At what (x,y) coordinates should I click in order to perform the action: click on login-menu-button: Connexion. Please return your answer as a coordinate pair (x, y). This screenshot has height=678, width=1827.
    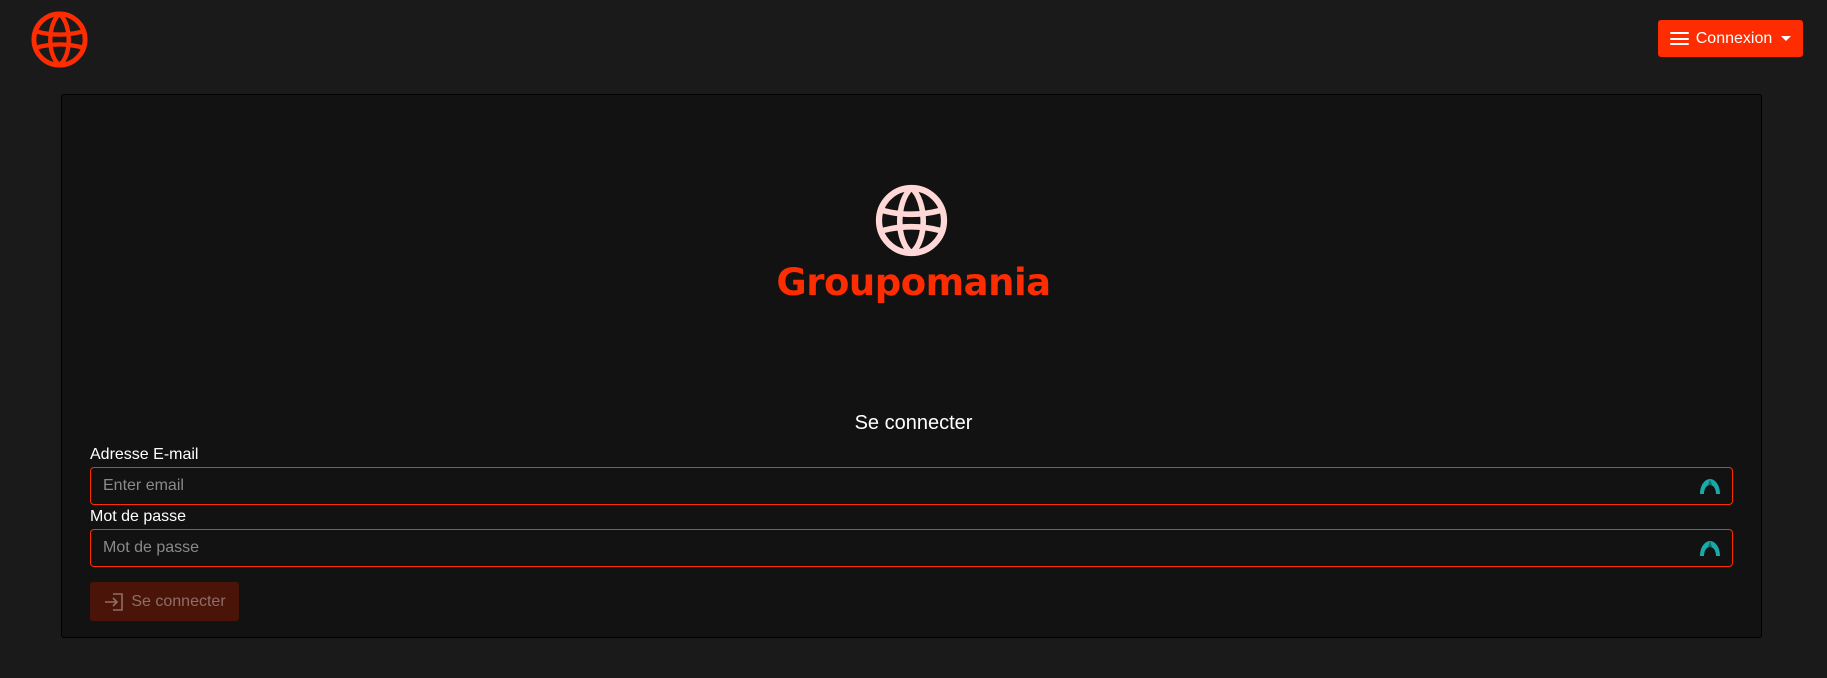
    Looking at the image, I should click on (1730, 38).